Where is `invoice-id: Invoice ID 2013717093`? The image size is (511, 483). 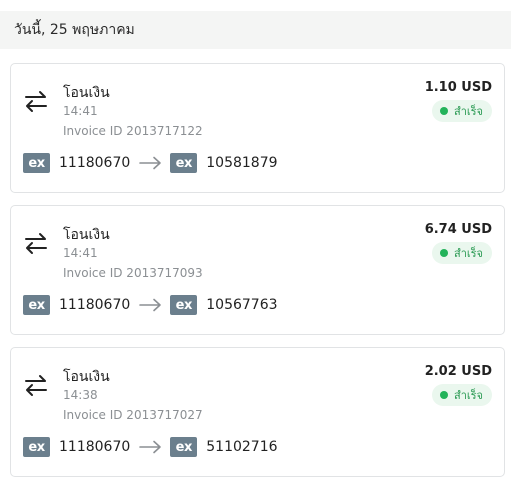 invoice-id: Invoice ID 2013717093 is located at coordinates (133, 273).